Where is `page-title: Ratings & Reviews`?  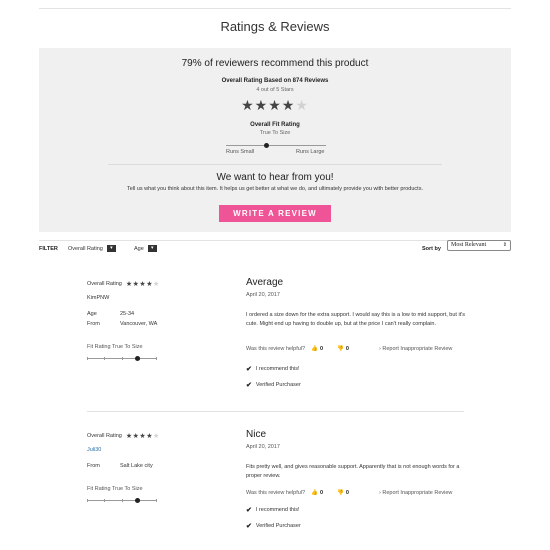 page-title: Ratings & Reviews is located at coordinates (275, 26).